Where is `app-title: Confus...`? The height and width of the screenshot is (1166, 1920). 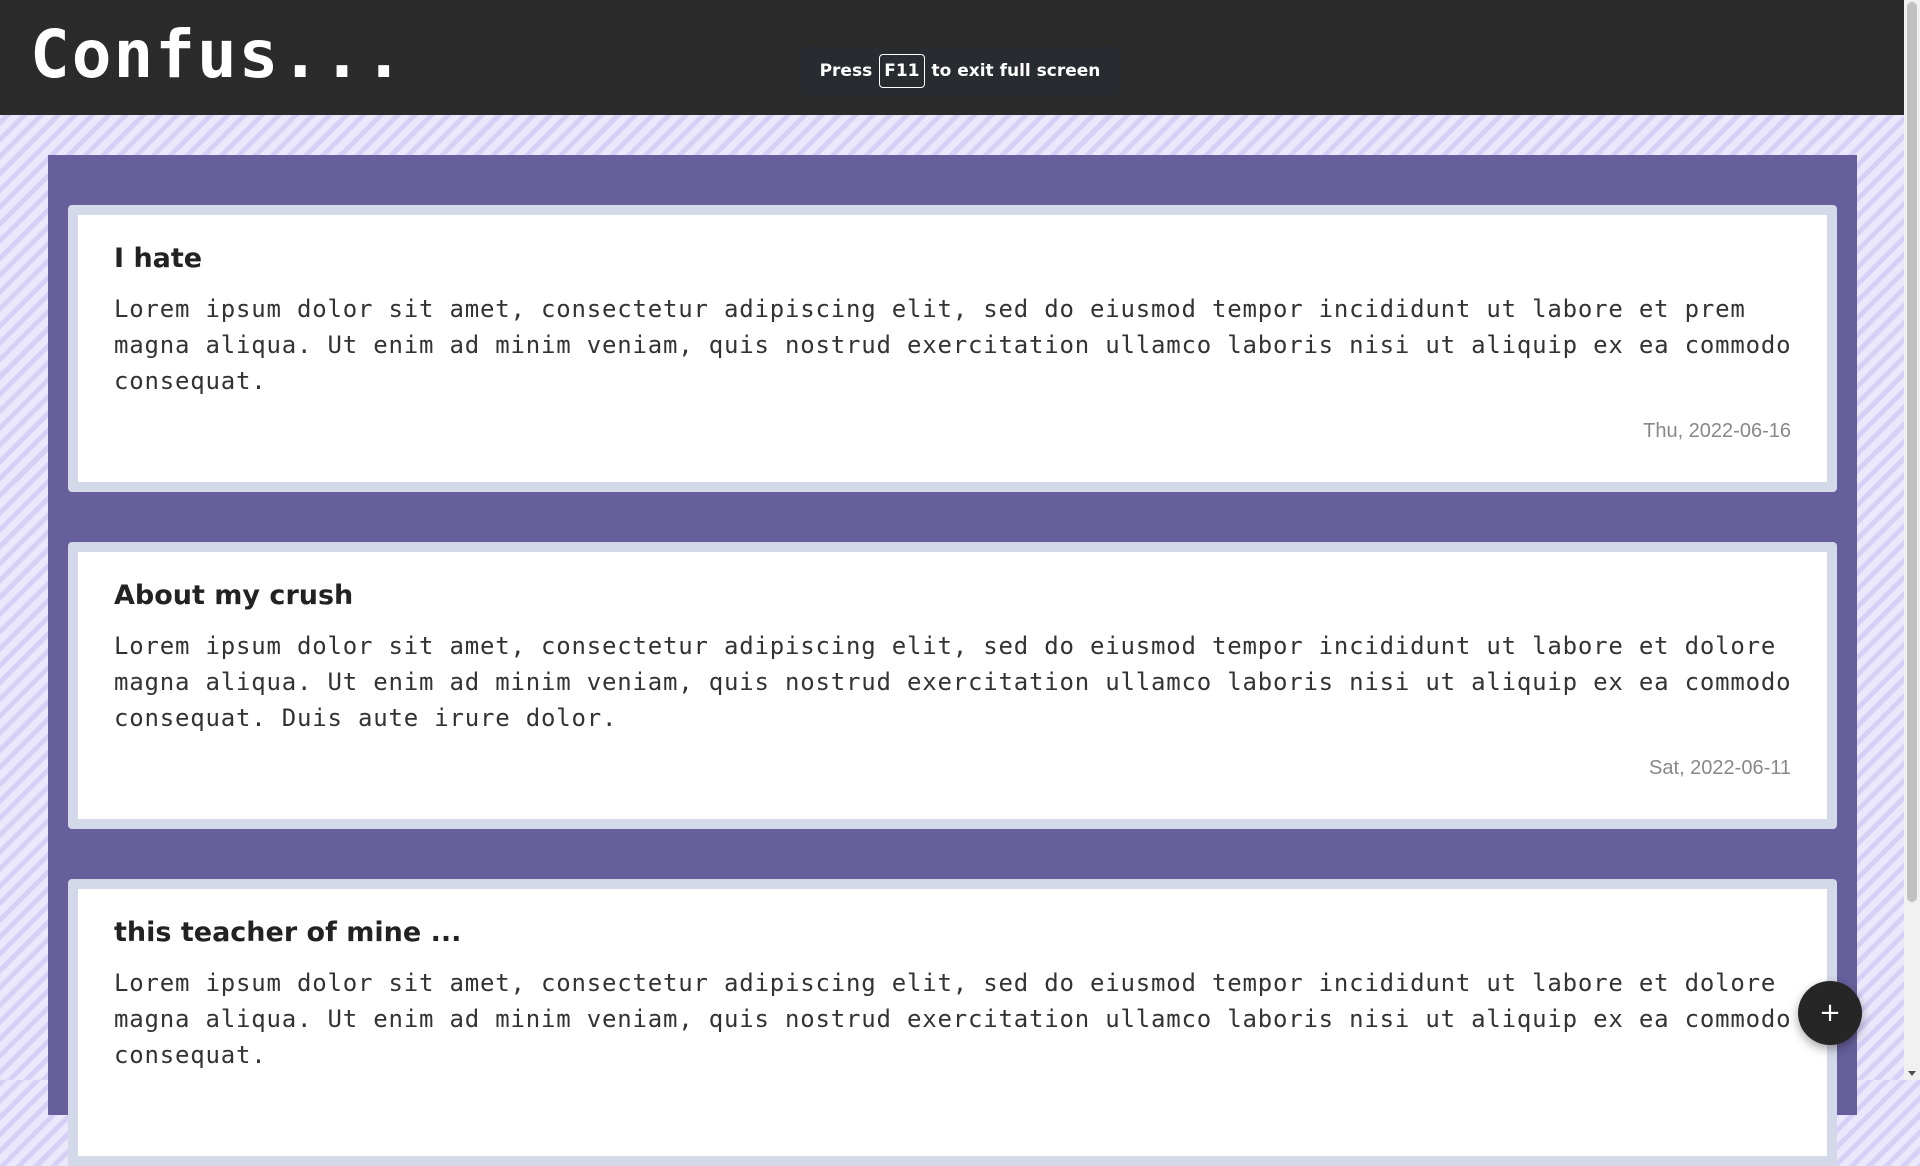
app-title: Confus... is located at coordinates (218, 55).